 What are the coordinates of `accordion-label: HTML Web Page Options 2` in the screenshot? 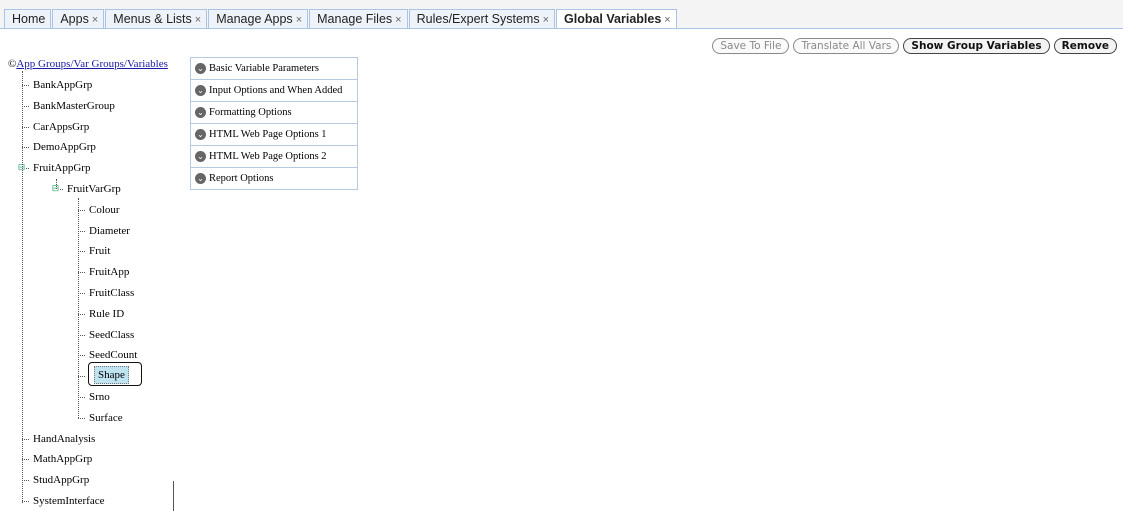 It's located at (268, 156).